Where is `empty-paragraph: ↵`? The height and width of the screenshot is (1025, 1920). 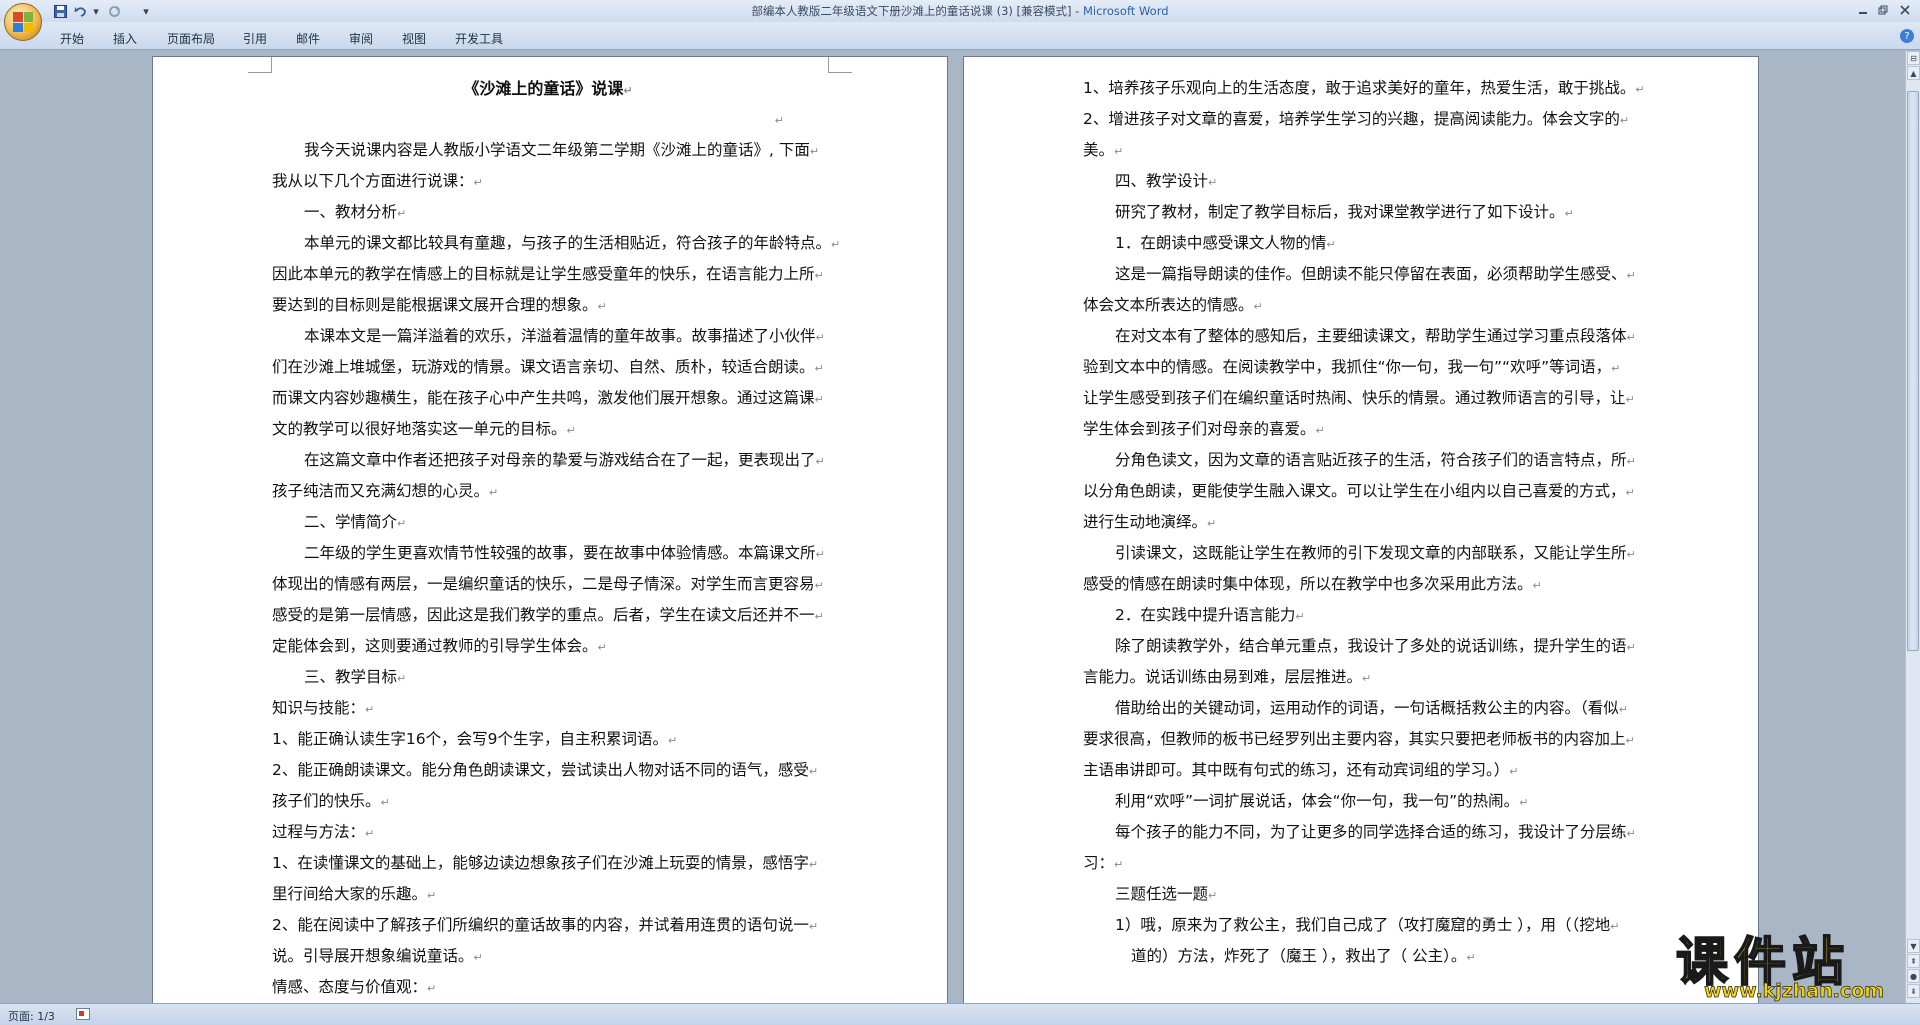 empty-paragraph: ↵ is located at coordinates (779, 120).